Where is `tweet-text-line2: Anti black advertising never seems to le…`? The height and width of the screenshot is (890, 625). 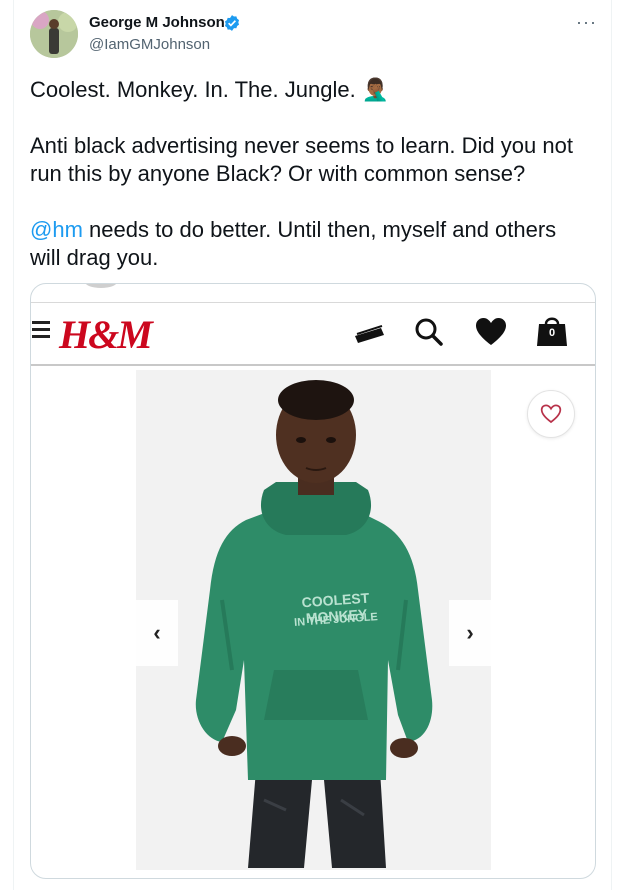 tweet-text-line2: Anti black advertising never seems to le… is located at coordinates (301, 159).